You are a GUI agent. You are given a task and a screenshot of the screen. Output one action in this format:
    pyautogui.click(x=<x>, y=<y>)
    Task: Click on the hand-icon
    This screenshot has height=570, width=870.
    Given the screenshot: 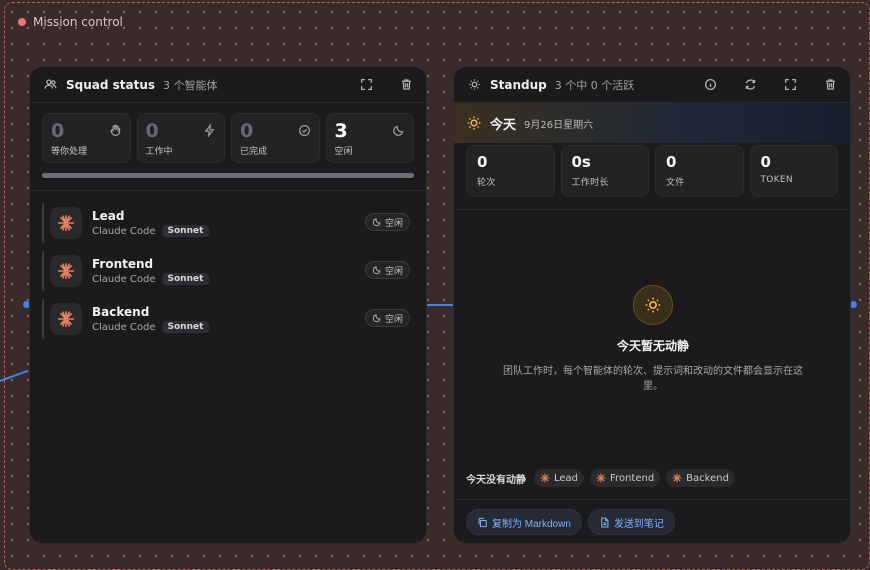 What is the action you would take?
    pyautogui.click(x=115, y=129)
    